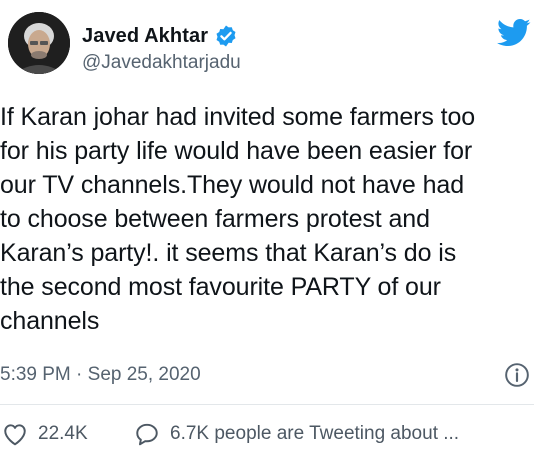 Image resolution: width=534 pixels, height=462 pixels. I want to click on divider, so click(267, 404).